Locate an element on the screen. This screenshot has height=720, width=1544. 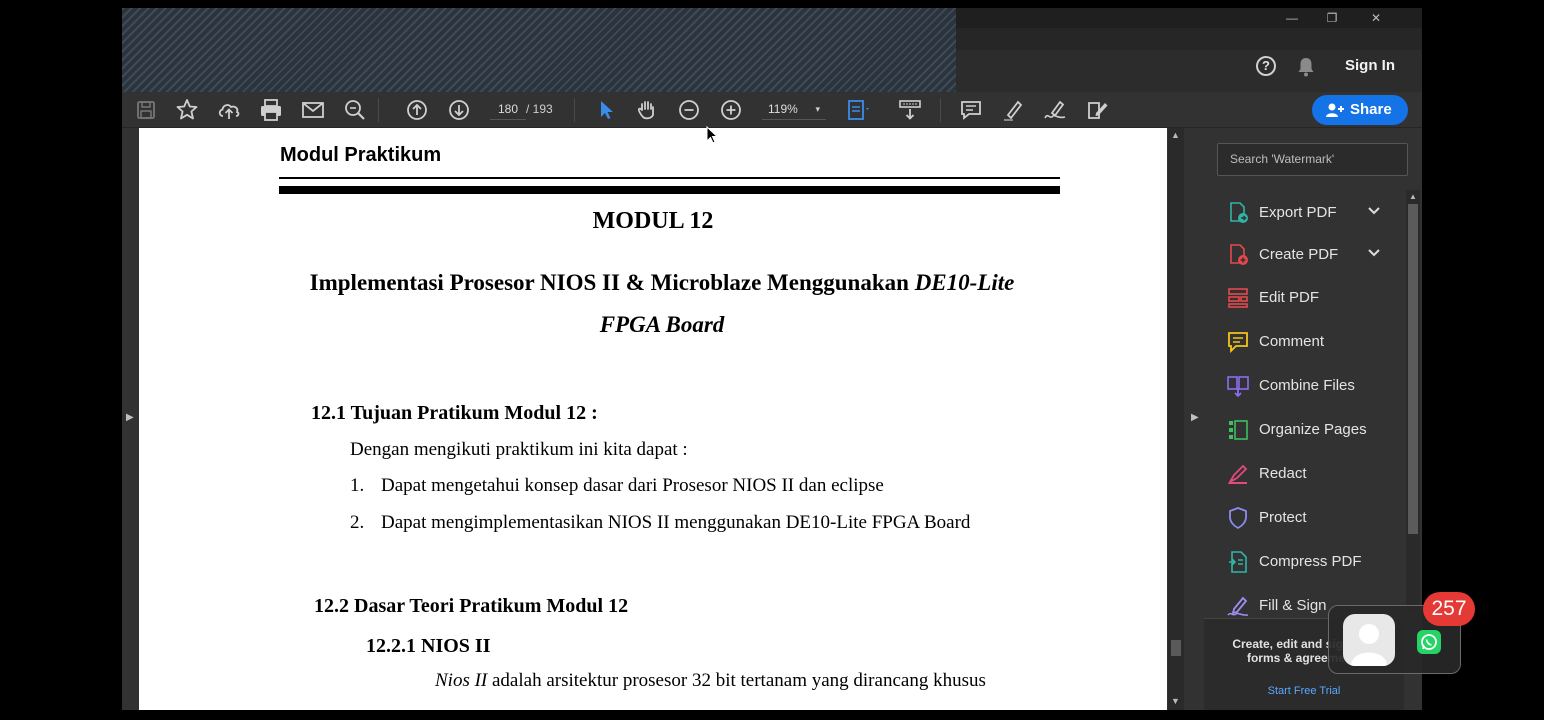
tool-label: Compress PDF is located at coordinates (1310, 561).